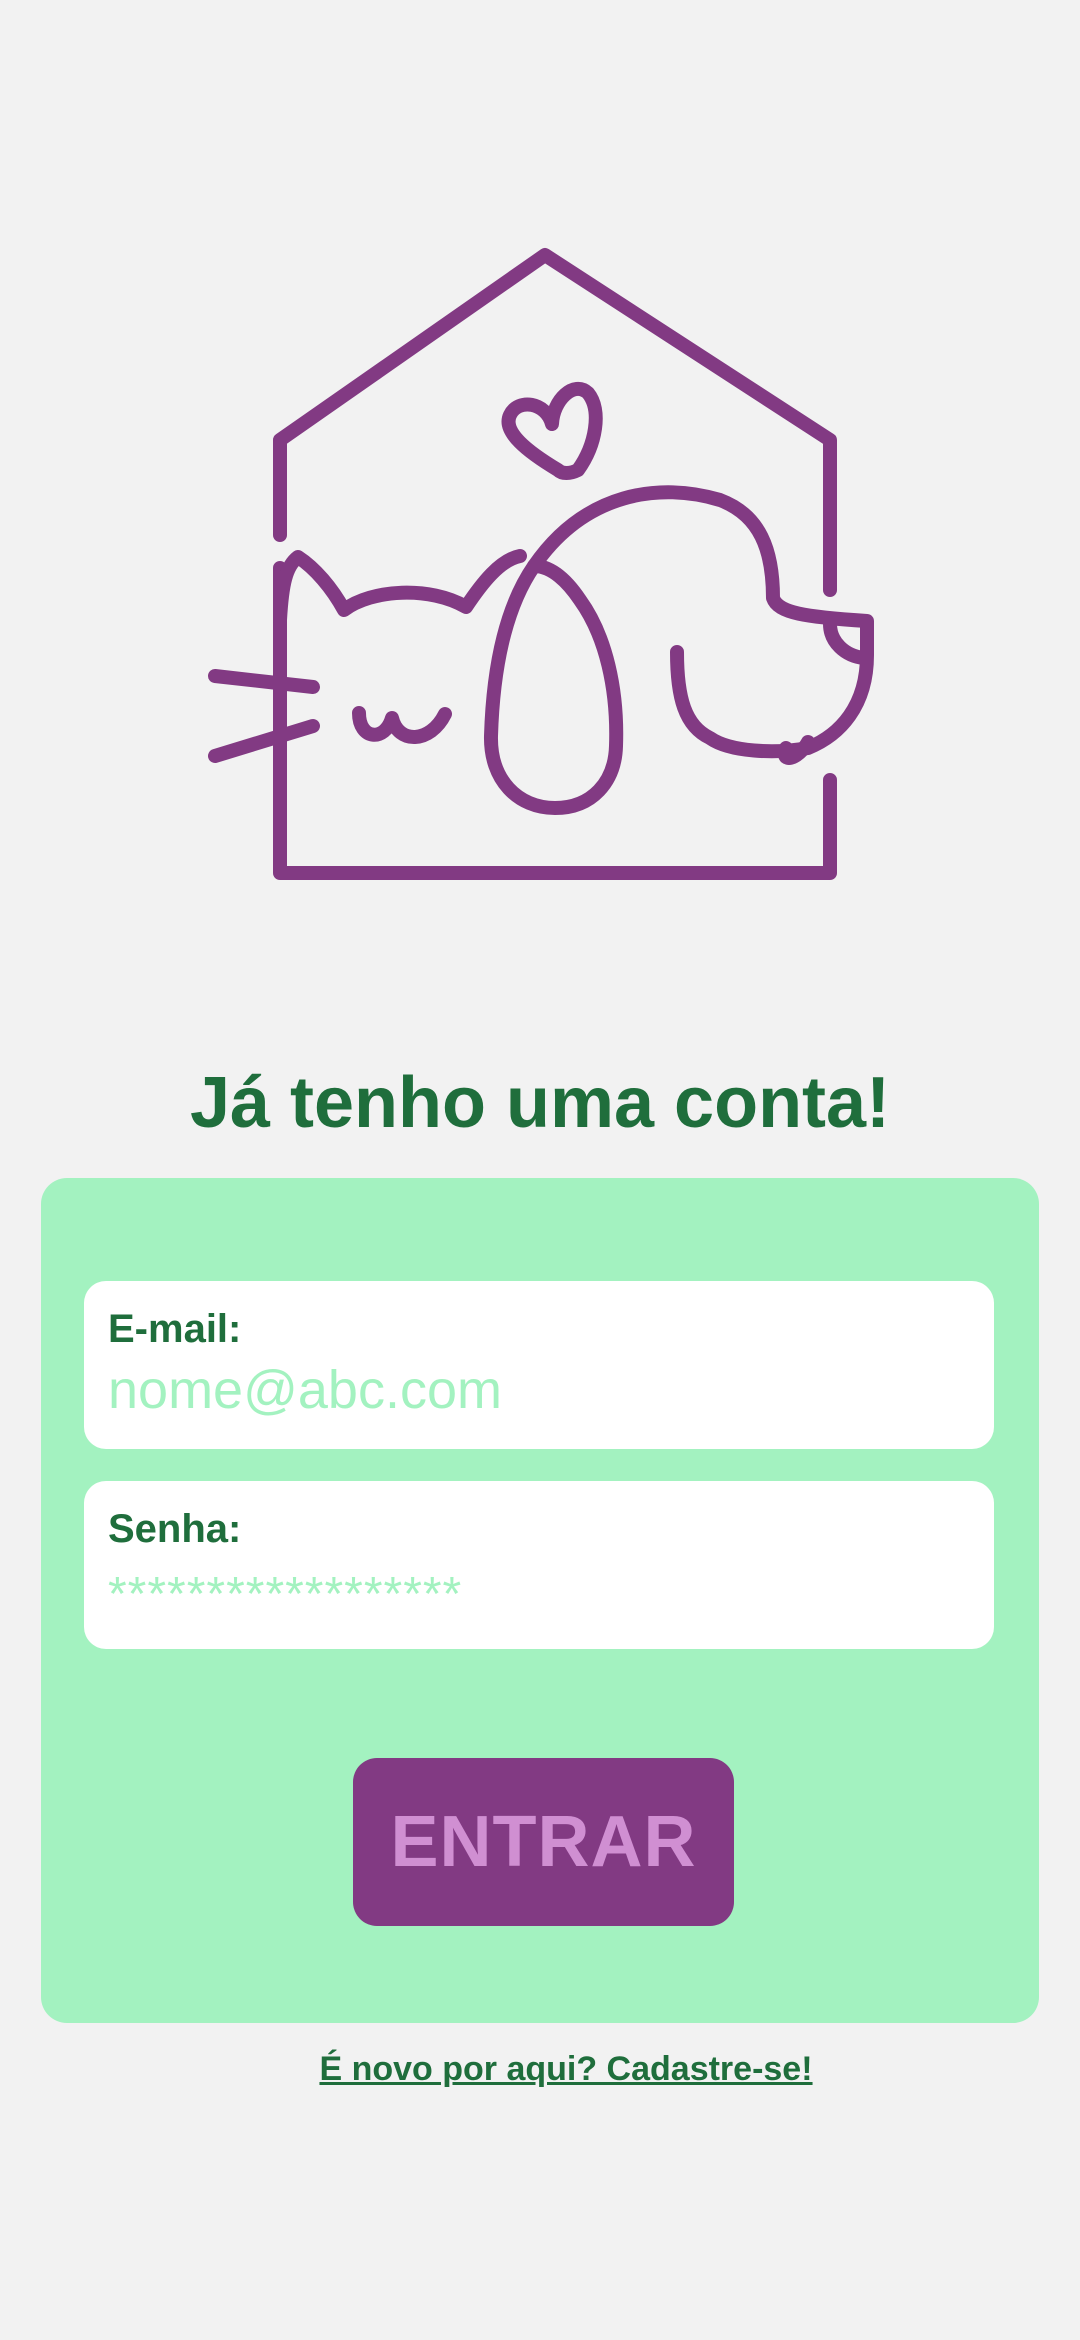  I want to click on login-button: ENTRAR, so click(543, 1842).